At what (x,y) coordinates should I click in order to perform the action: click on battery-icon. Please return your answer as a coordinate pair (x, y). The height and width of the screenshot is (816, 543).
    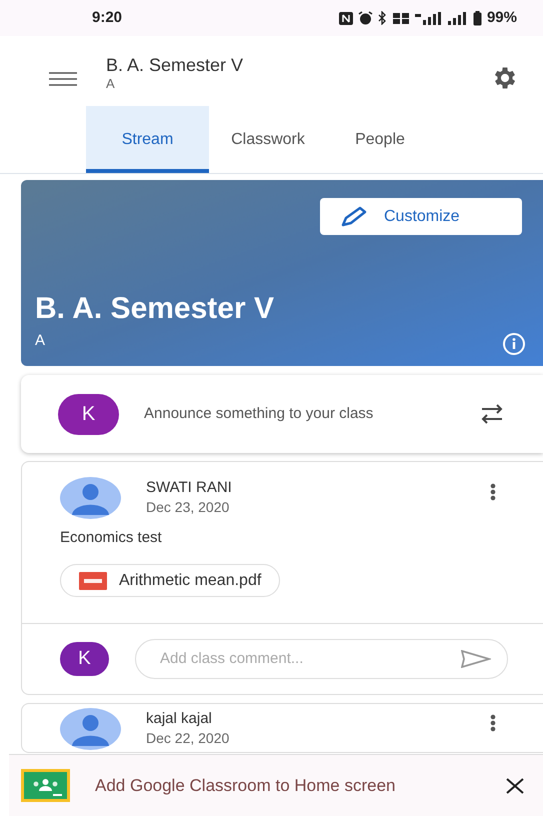
    Looking at the image, I should click on (477, 18).